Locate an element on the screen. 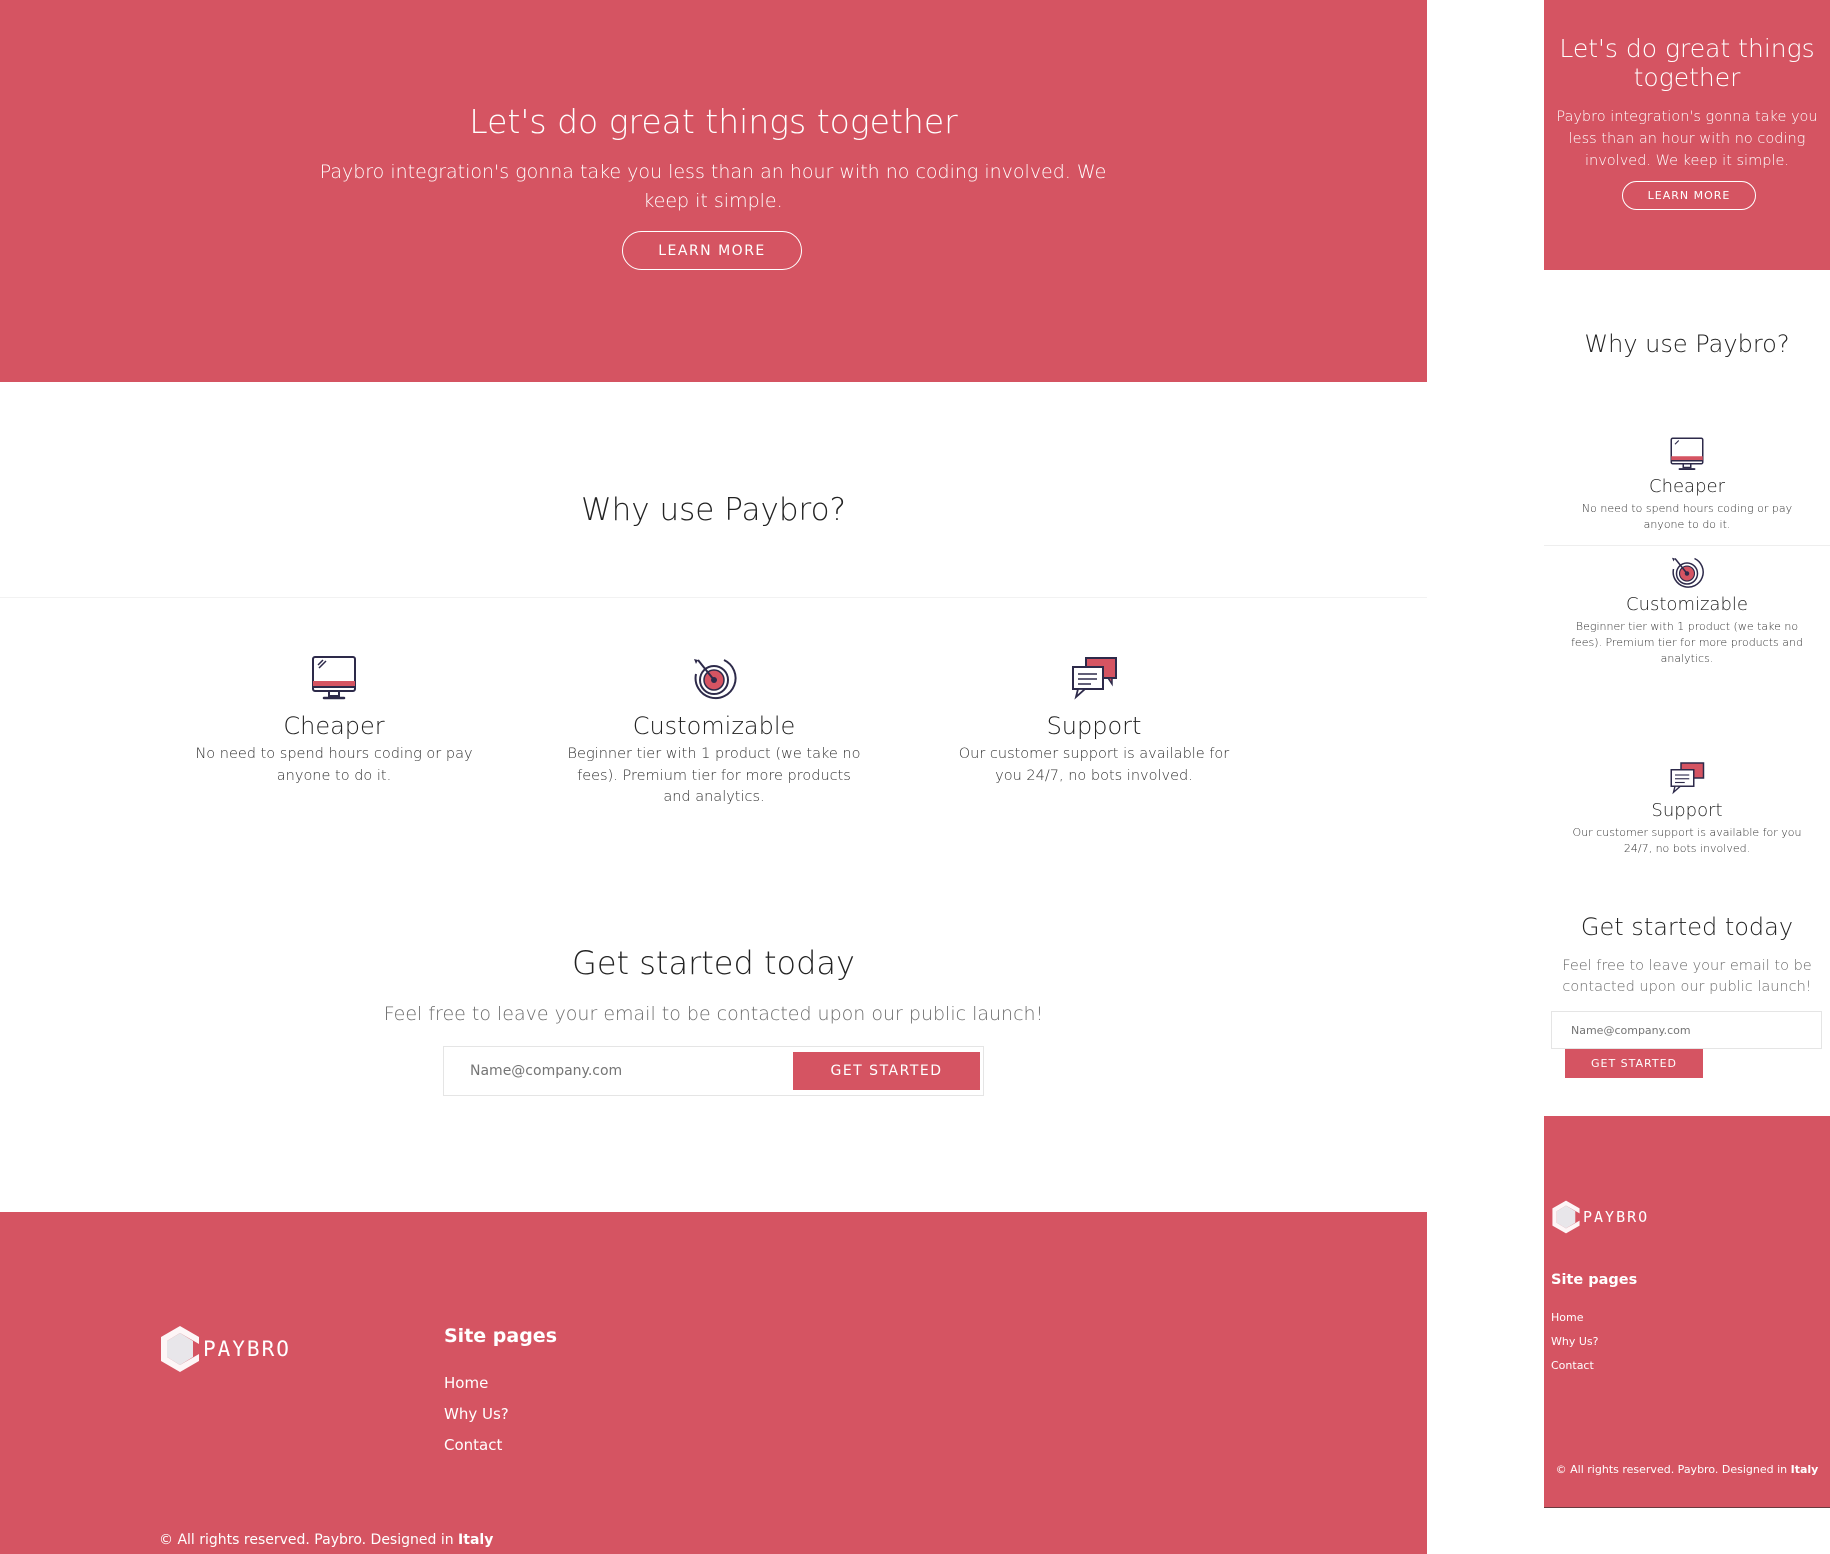 This screenshot has height=1554, width=1830. signup-form is located at coordinates (1686, 1030).